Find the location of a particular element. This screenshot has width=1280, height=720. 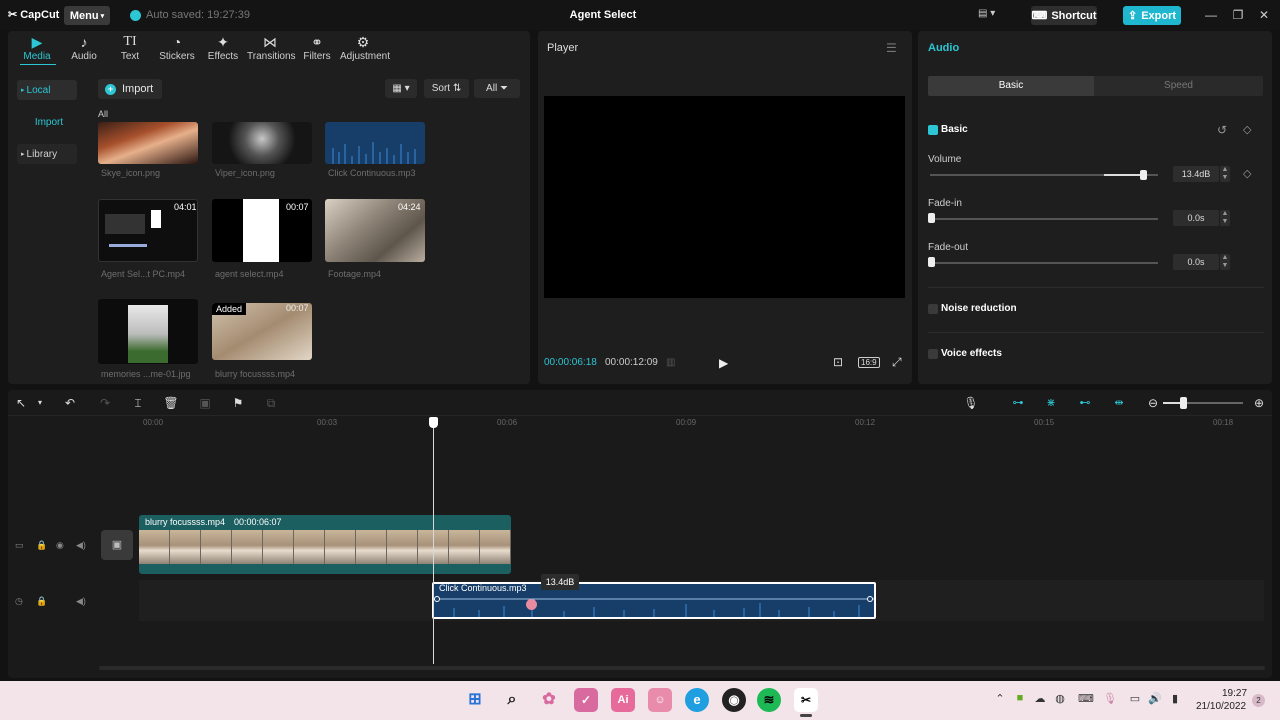

sort-button: Sort ⇅ is located at coordinates (446, 88).